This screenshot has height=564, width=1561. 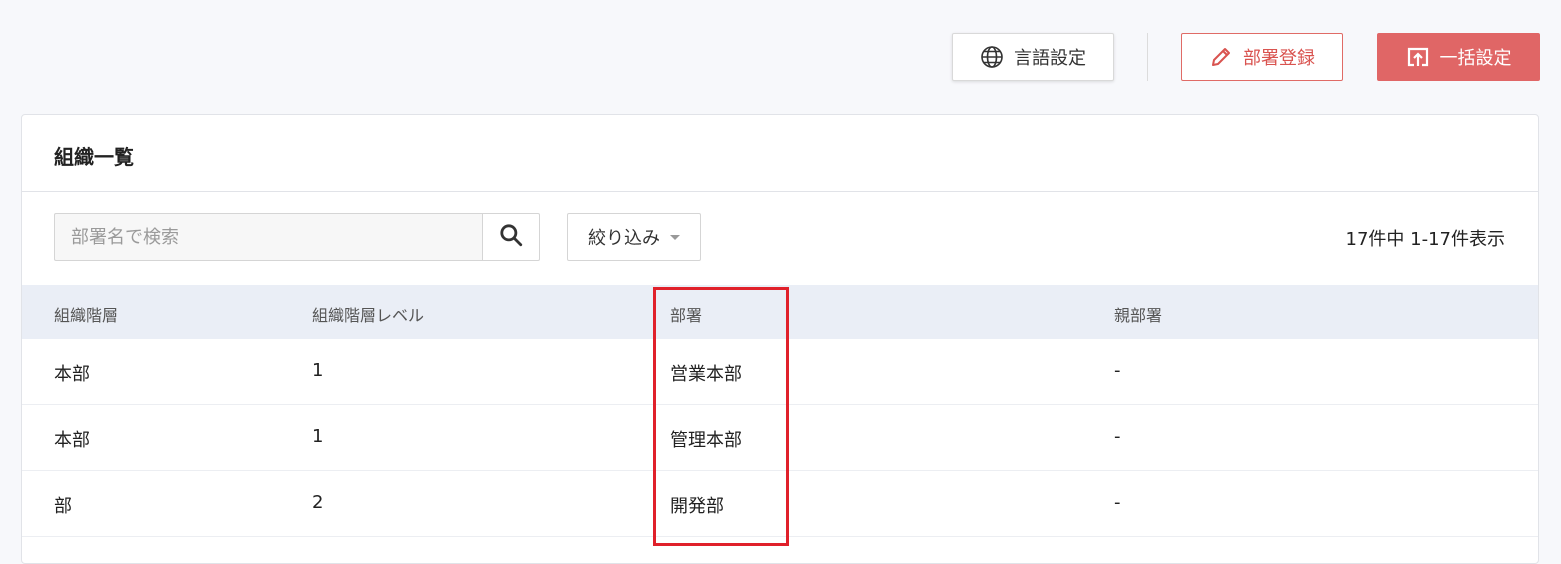 I want to click on column-header-department: 部署, so click(x=686, y=314).